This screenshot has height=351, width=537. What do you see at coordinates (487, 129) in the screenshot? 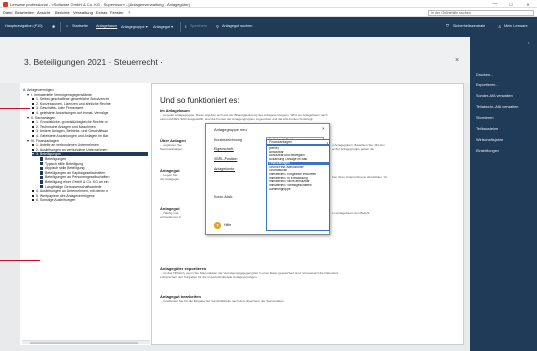
I see `sidebar-item-teilbausteine: Teilbausteine` at bounding box center [487, 129].